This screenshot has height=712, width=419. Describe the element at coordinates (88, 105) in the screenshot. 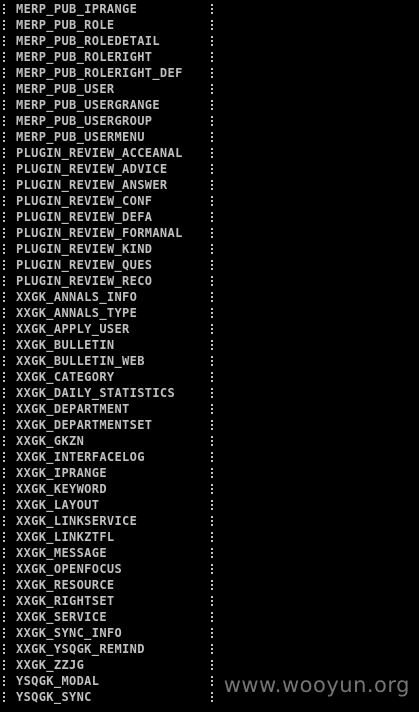

I see `table-name: MERP_PUB_USERGRANGE` at that location.